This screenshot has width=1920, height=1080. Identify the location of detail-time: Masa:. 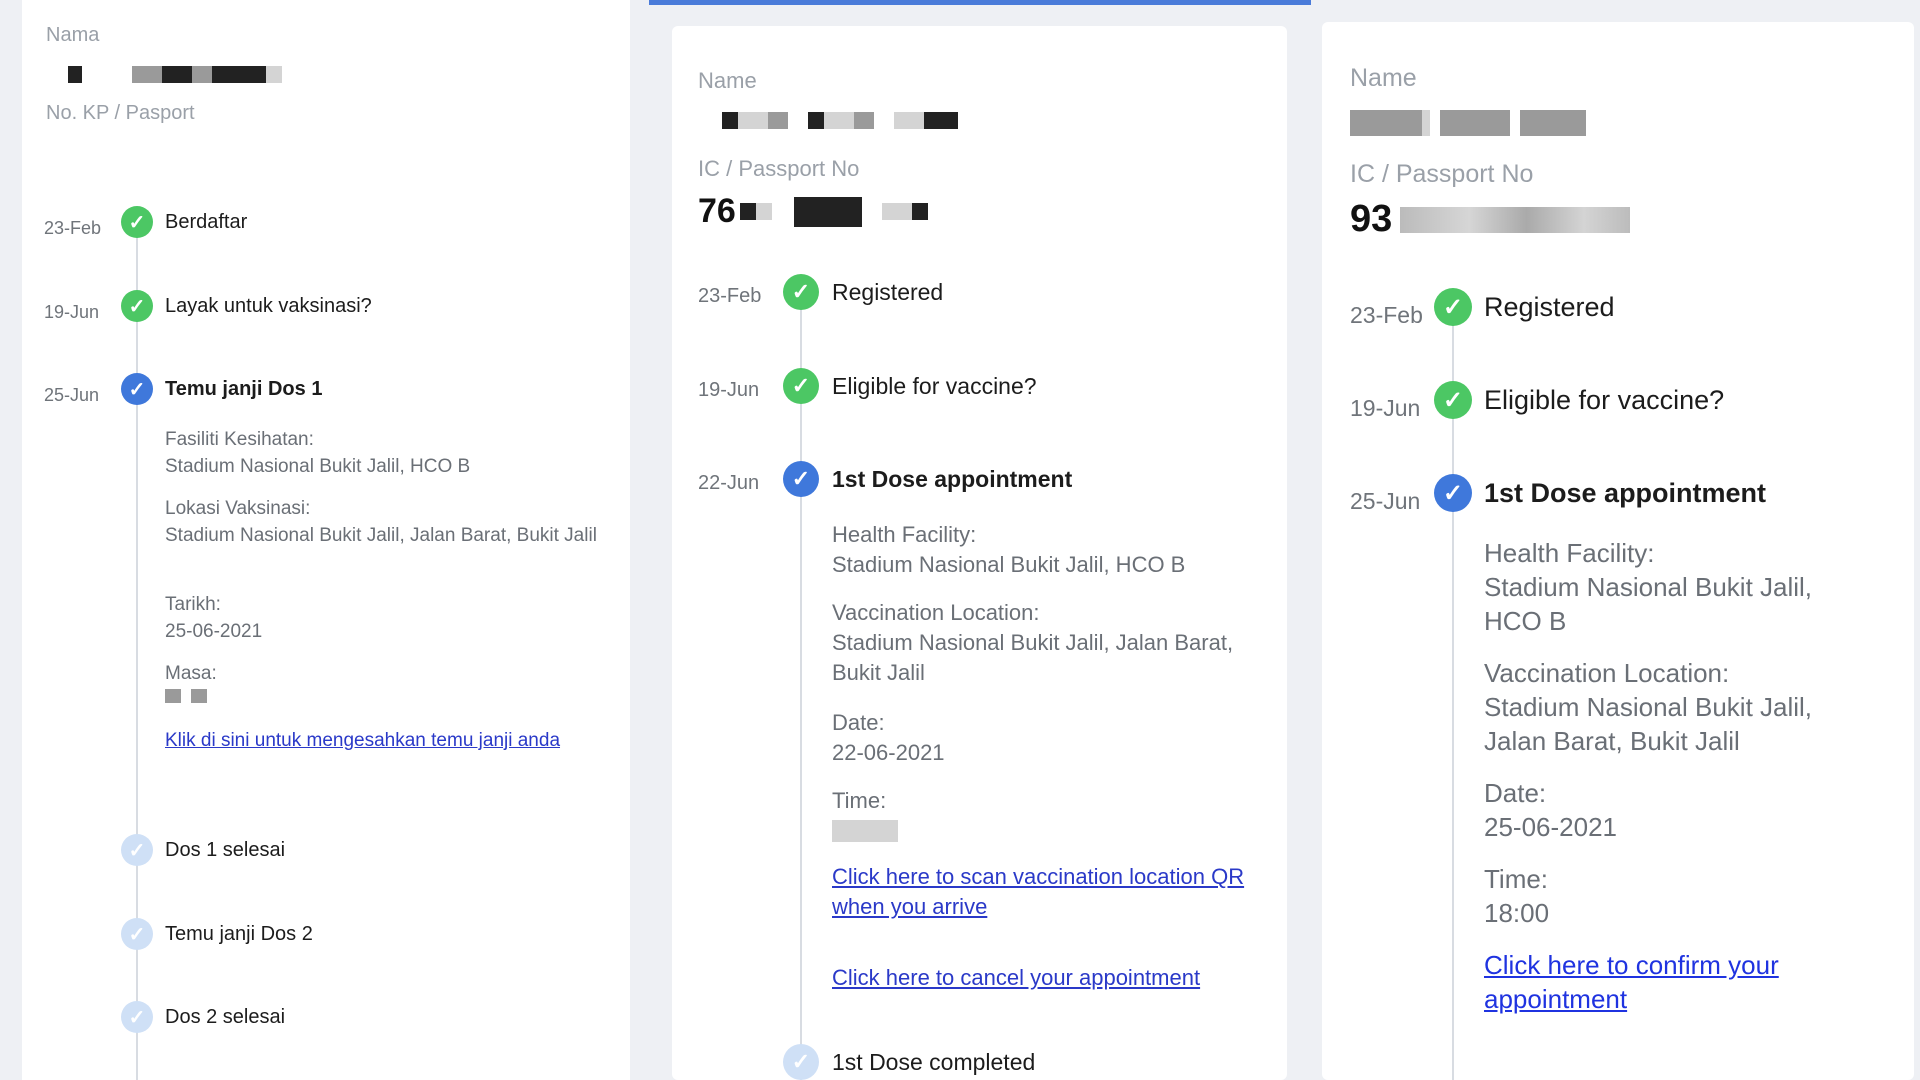
(385, 681).